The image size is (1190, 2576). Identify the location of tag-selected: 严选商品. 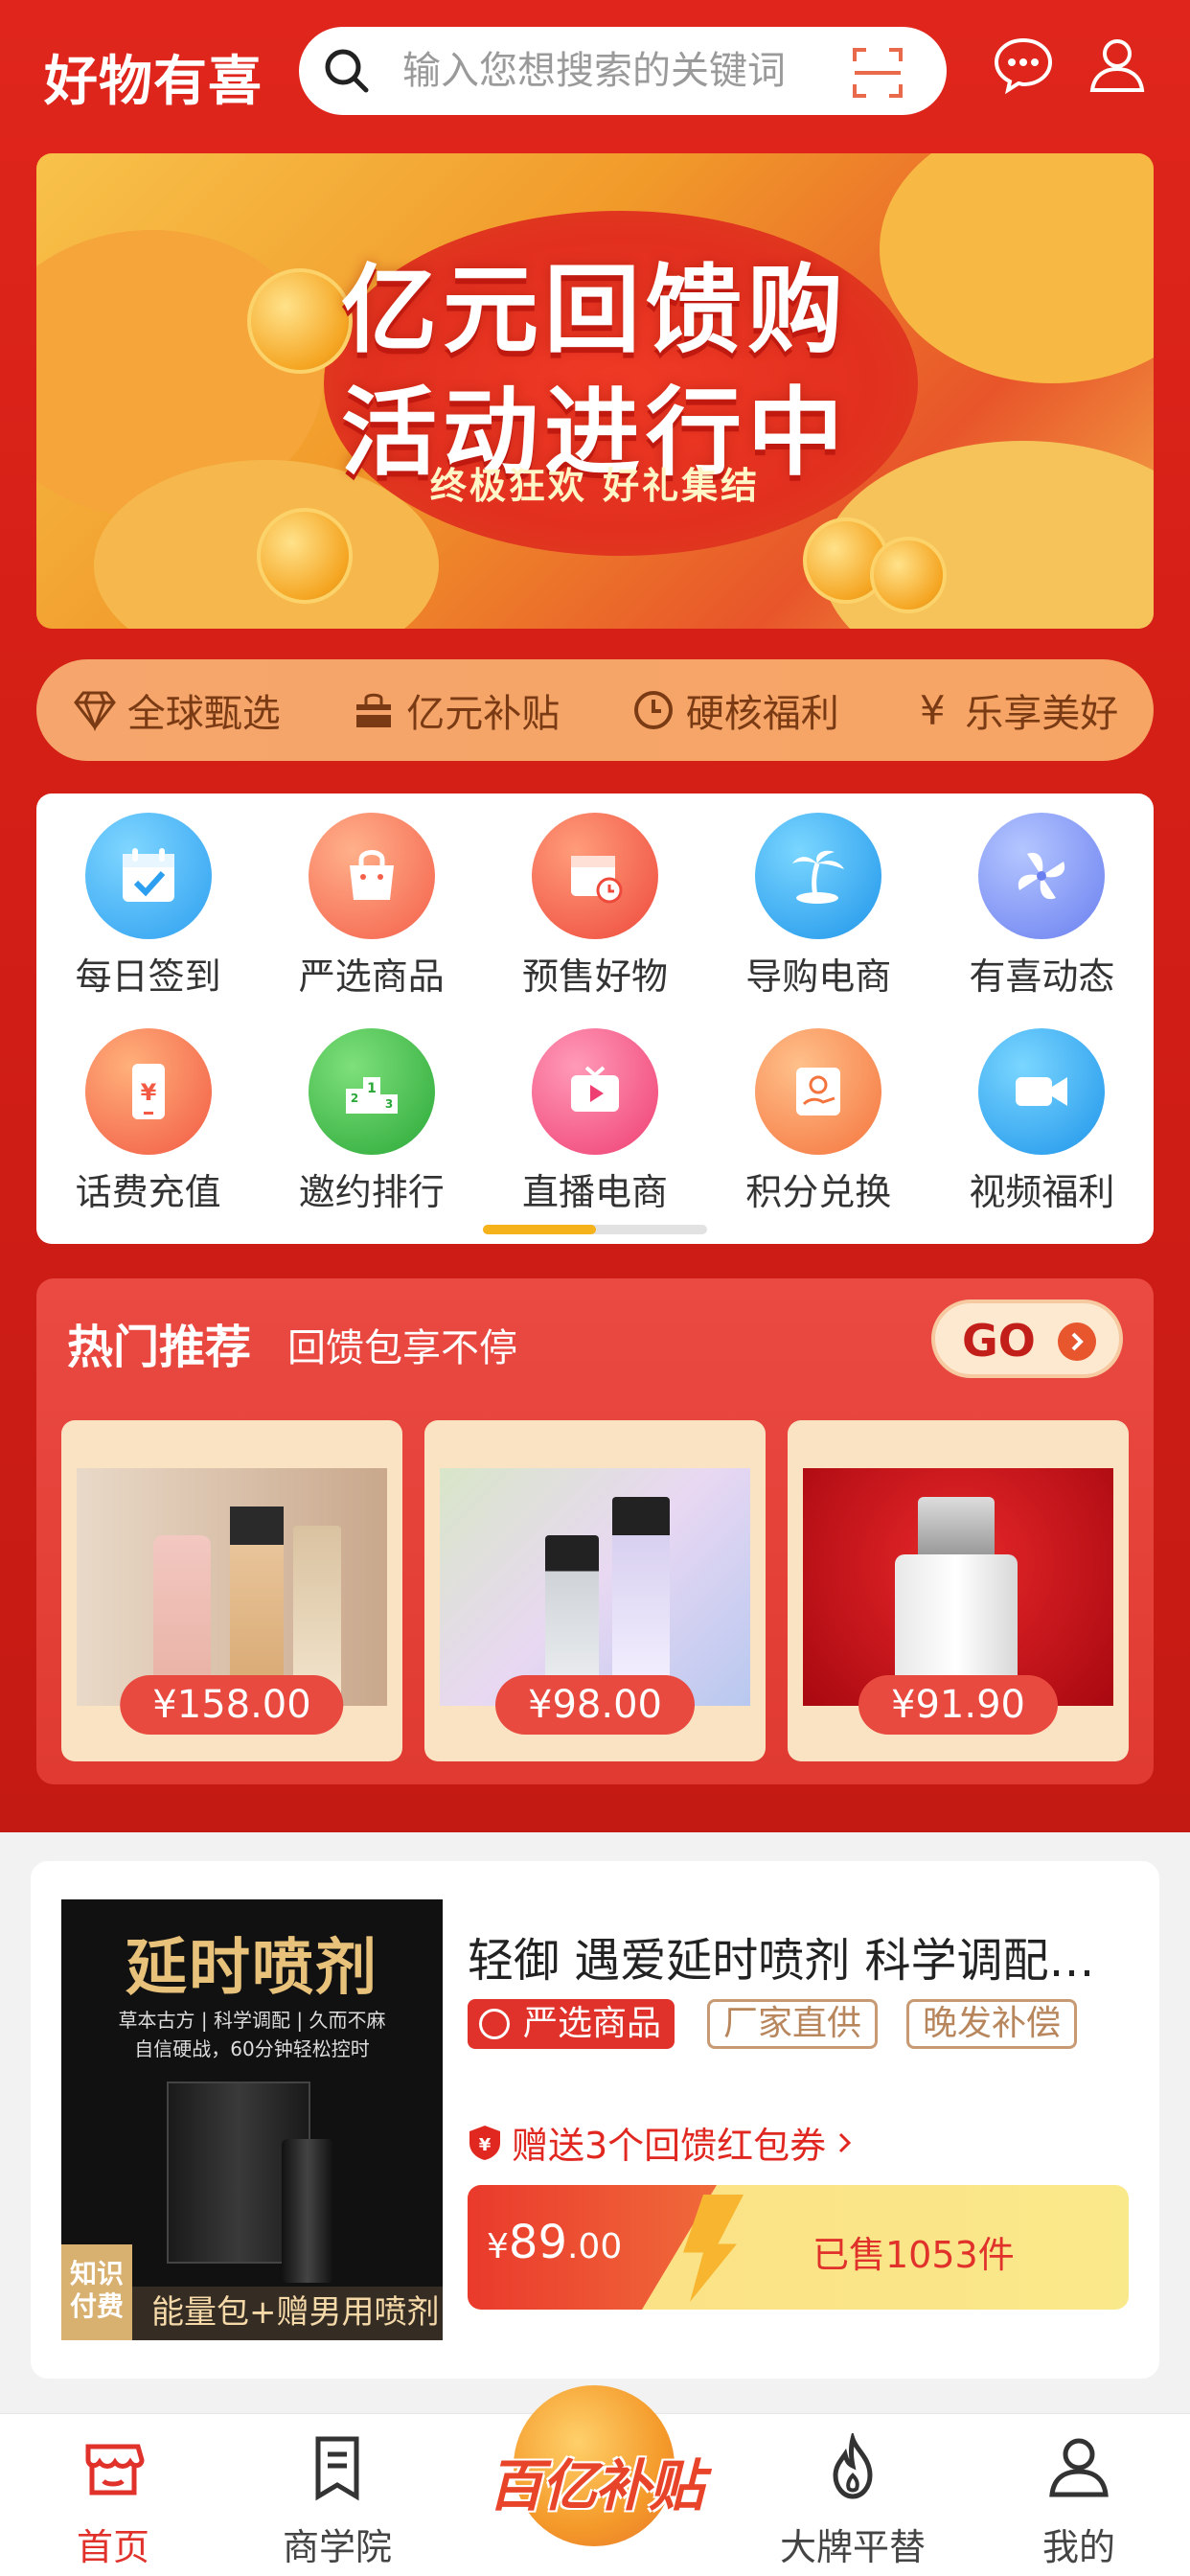
(572, 2024).